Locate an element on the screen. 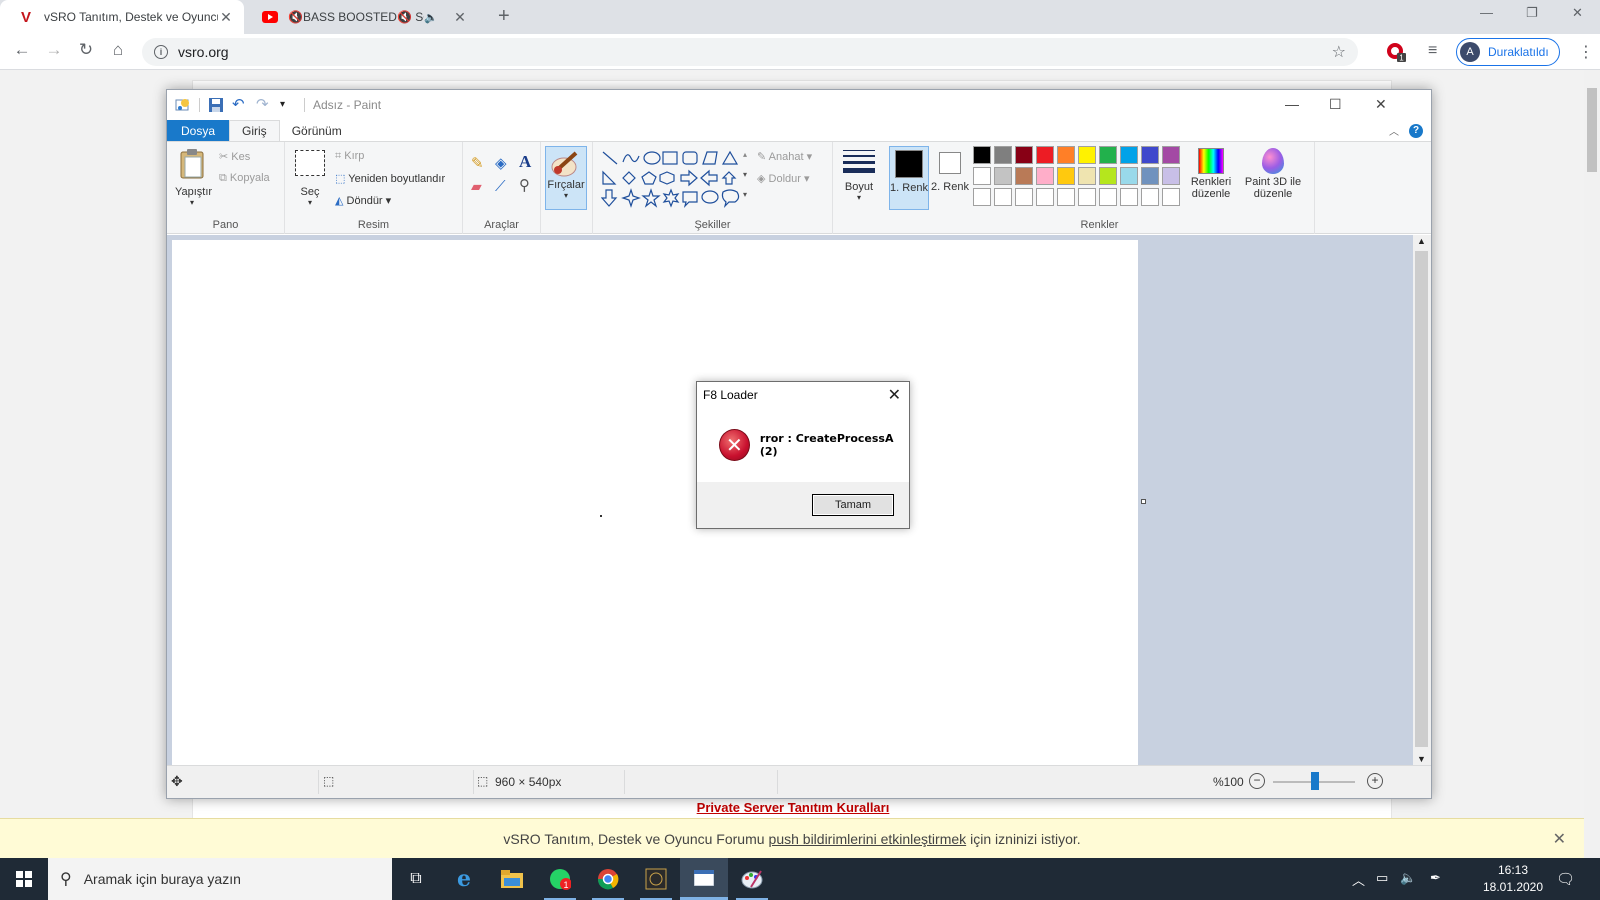 This screenshot has height=900, width=1600. notification-link: push bildirimlerini etkinleştirmek is located at coordinates (868, 839).